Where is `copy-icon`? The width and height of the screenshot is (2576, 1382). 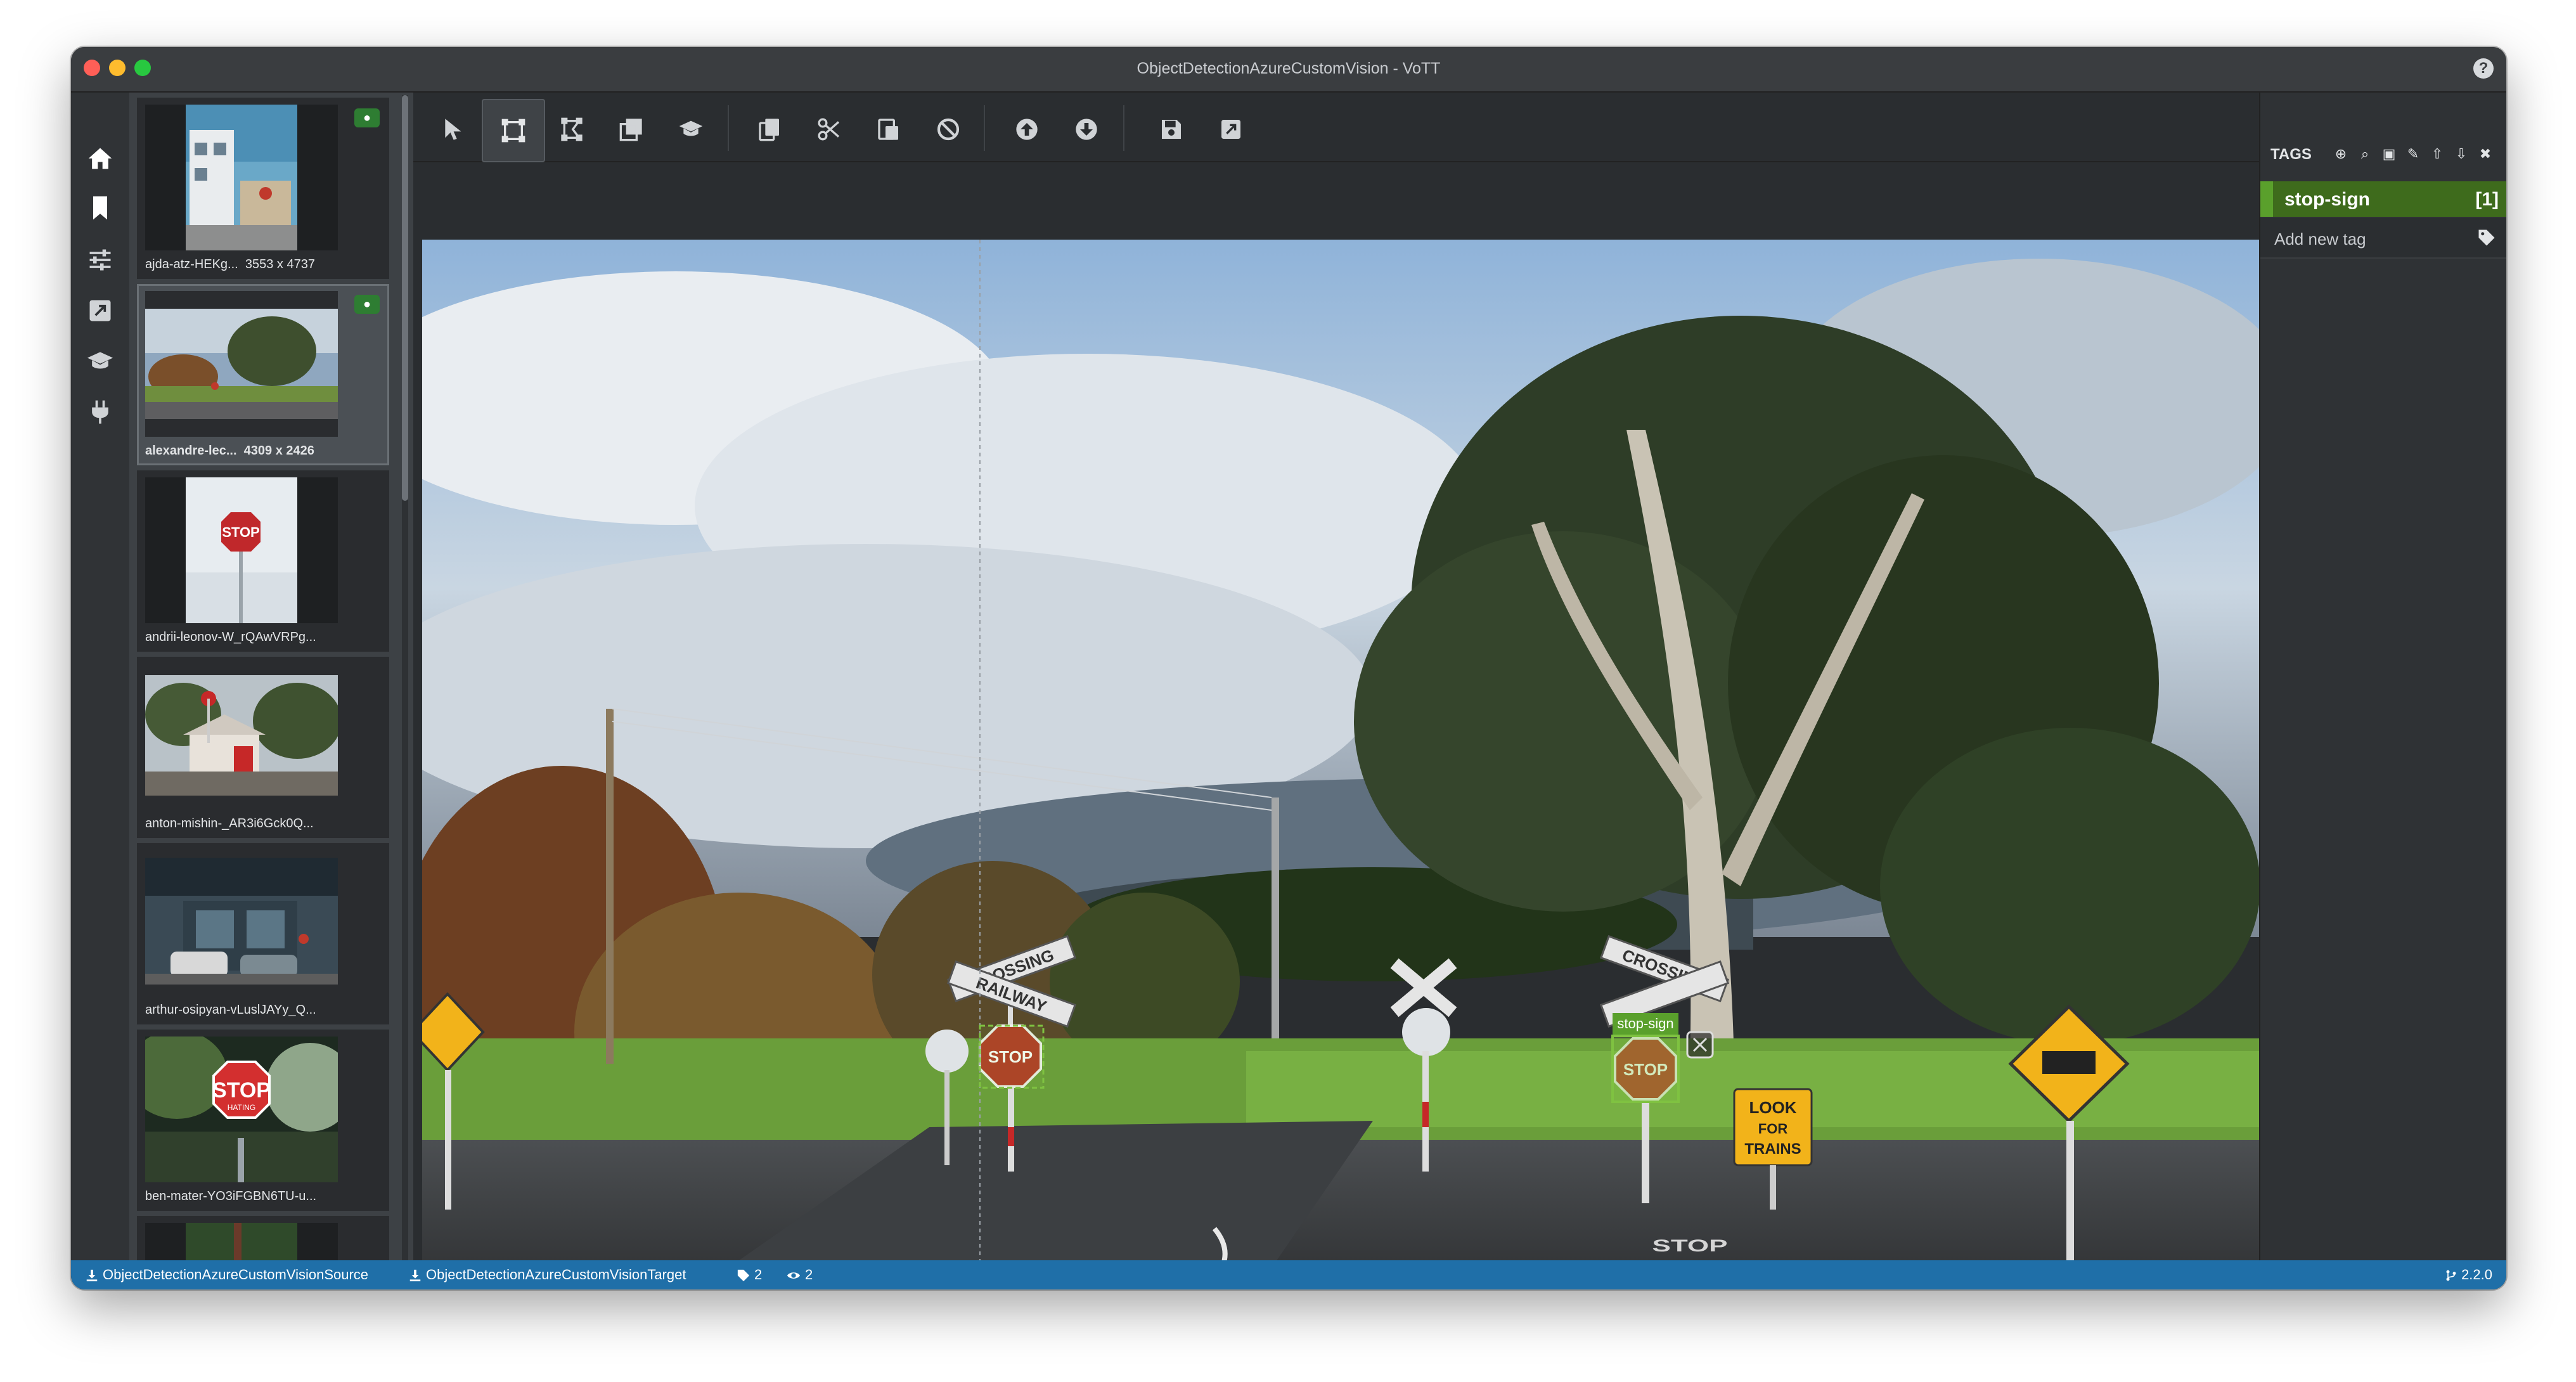
copy-icon is located at coordinates (769, 130).